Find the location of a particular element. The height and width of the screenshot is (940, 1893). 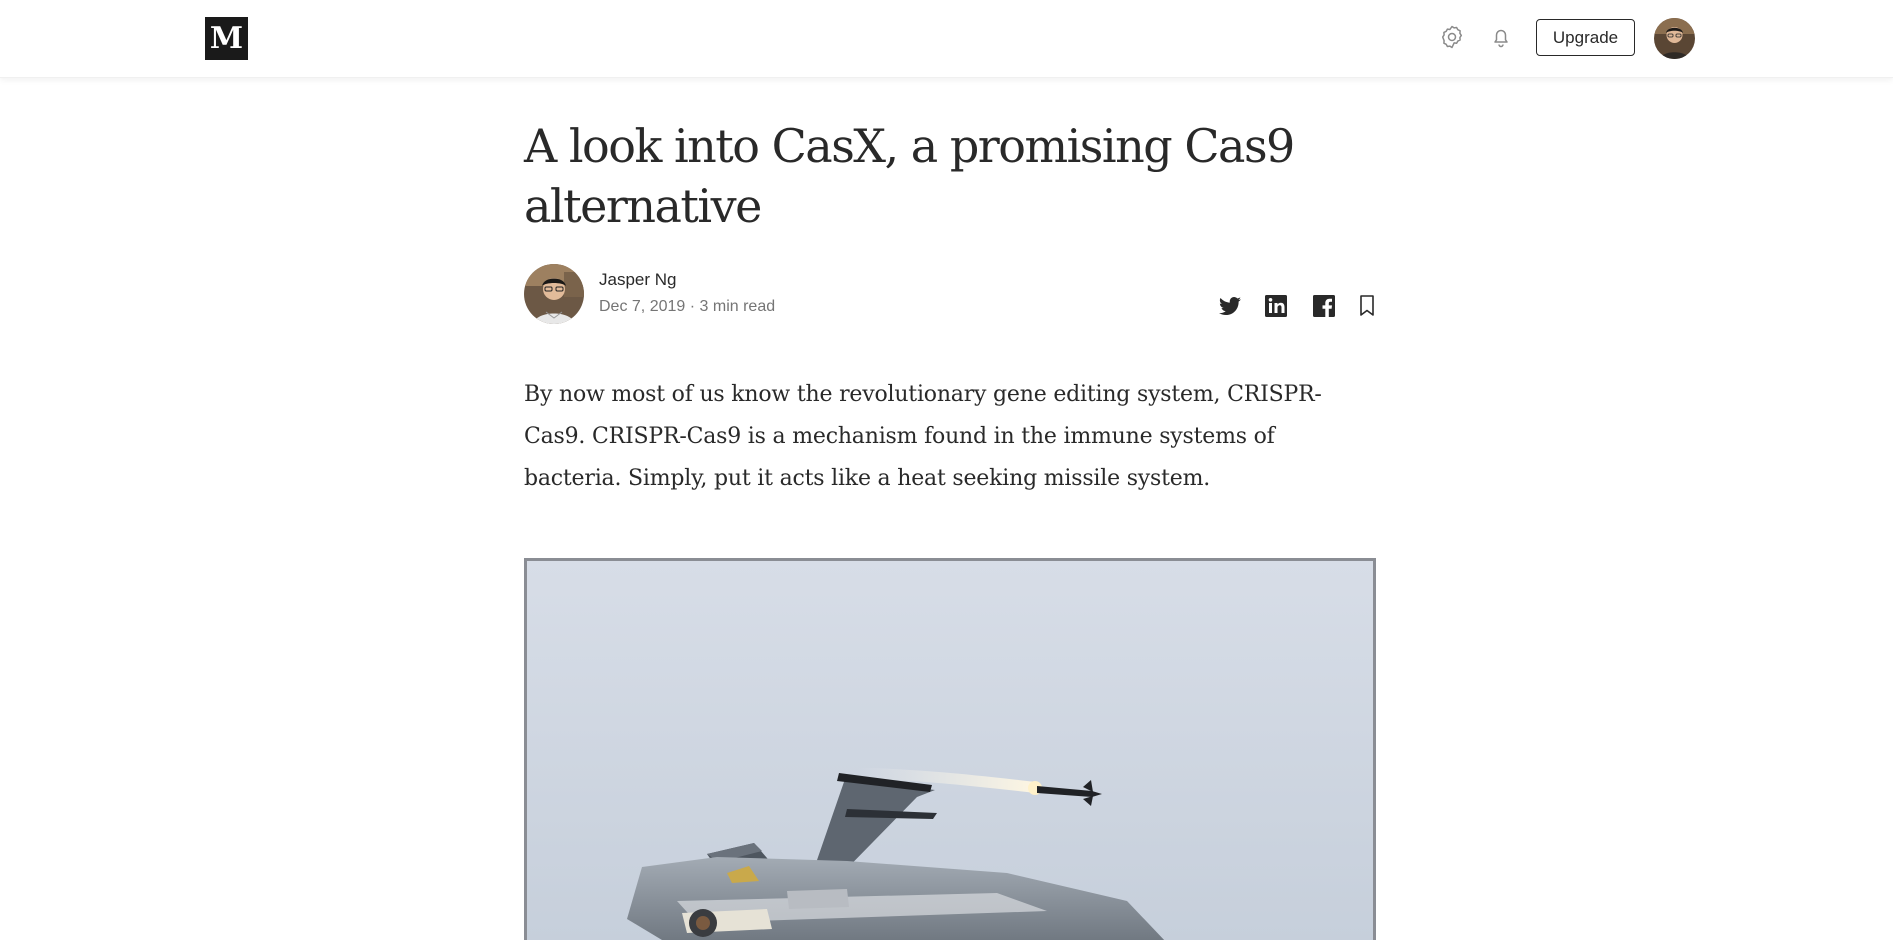

article-meta: Dec 7, 2019 · 3 min read is located at coordinates (687, 307).